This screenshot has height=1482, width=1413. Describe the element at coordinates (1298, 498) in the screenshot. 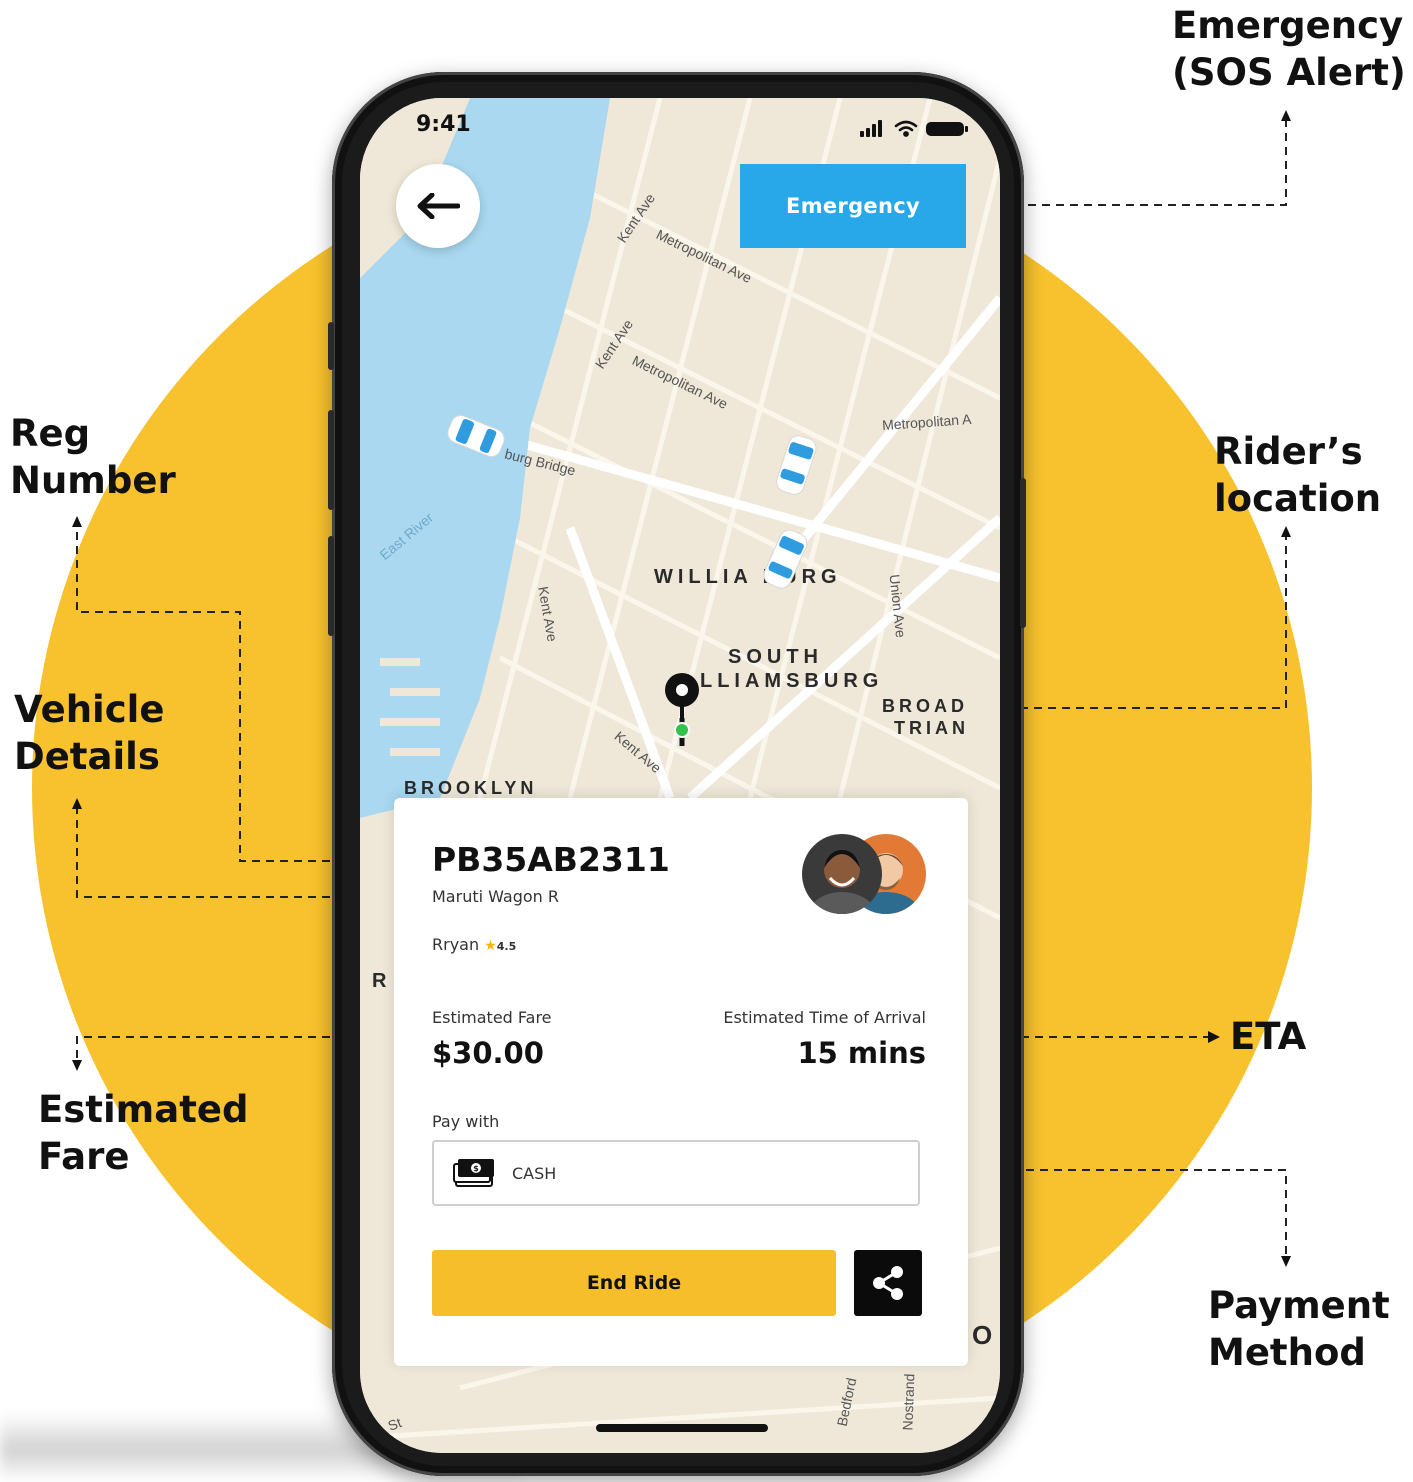

I see `annotation-rider-line2: location` at that location.